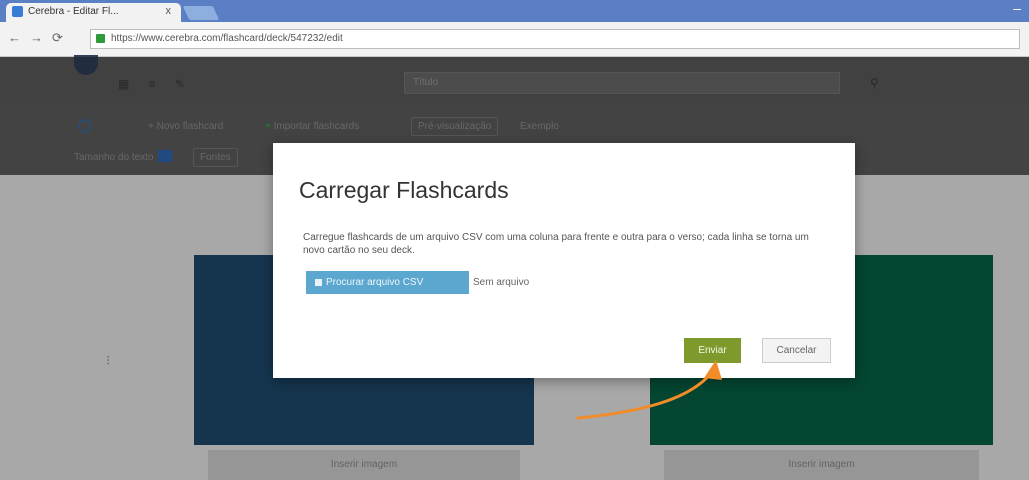 The height and width of the screenshot is (480, 1029). What do you see at coordinates (404, 190) in the screenshot?
I see `modal-title: Carregar Flashcards` at bounding box center [404, 190].